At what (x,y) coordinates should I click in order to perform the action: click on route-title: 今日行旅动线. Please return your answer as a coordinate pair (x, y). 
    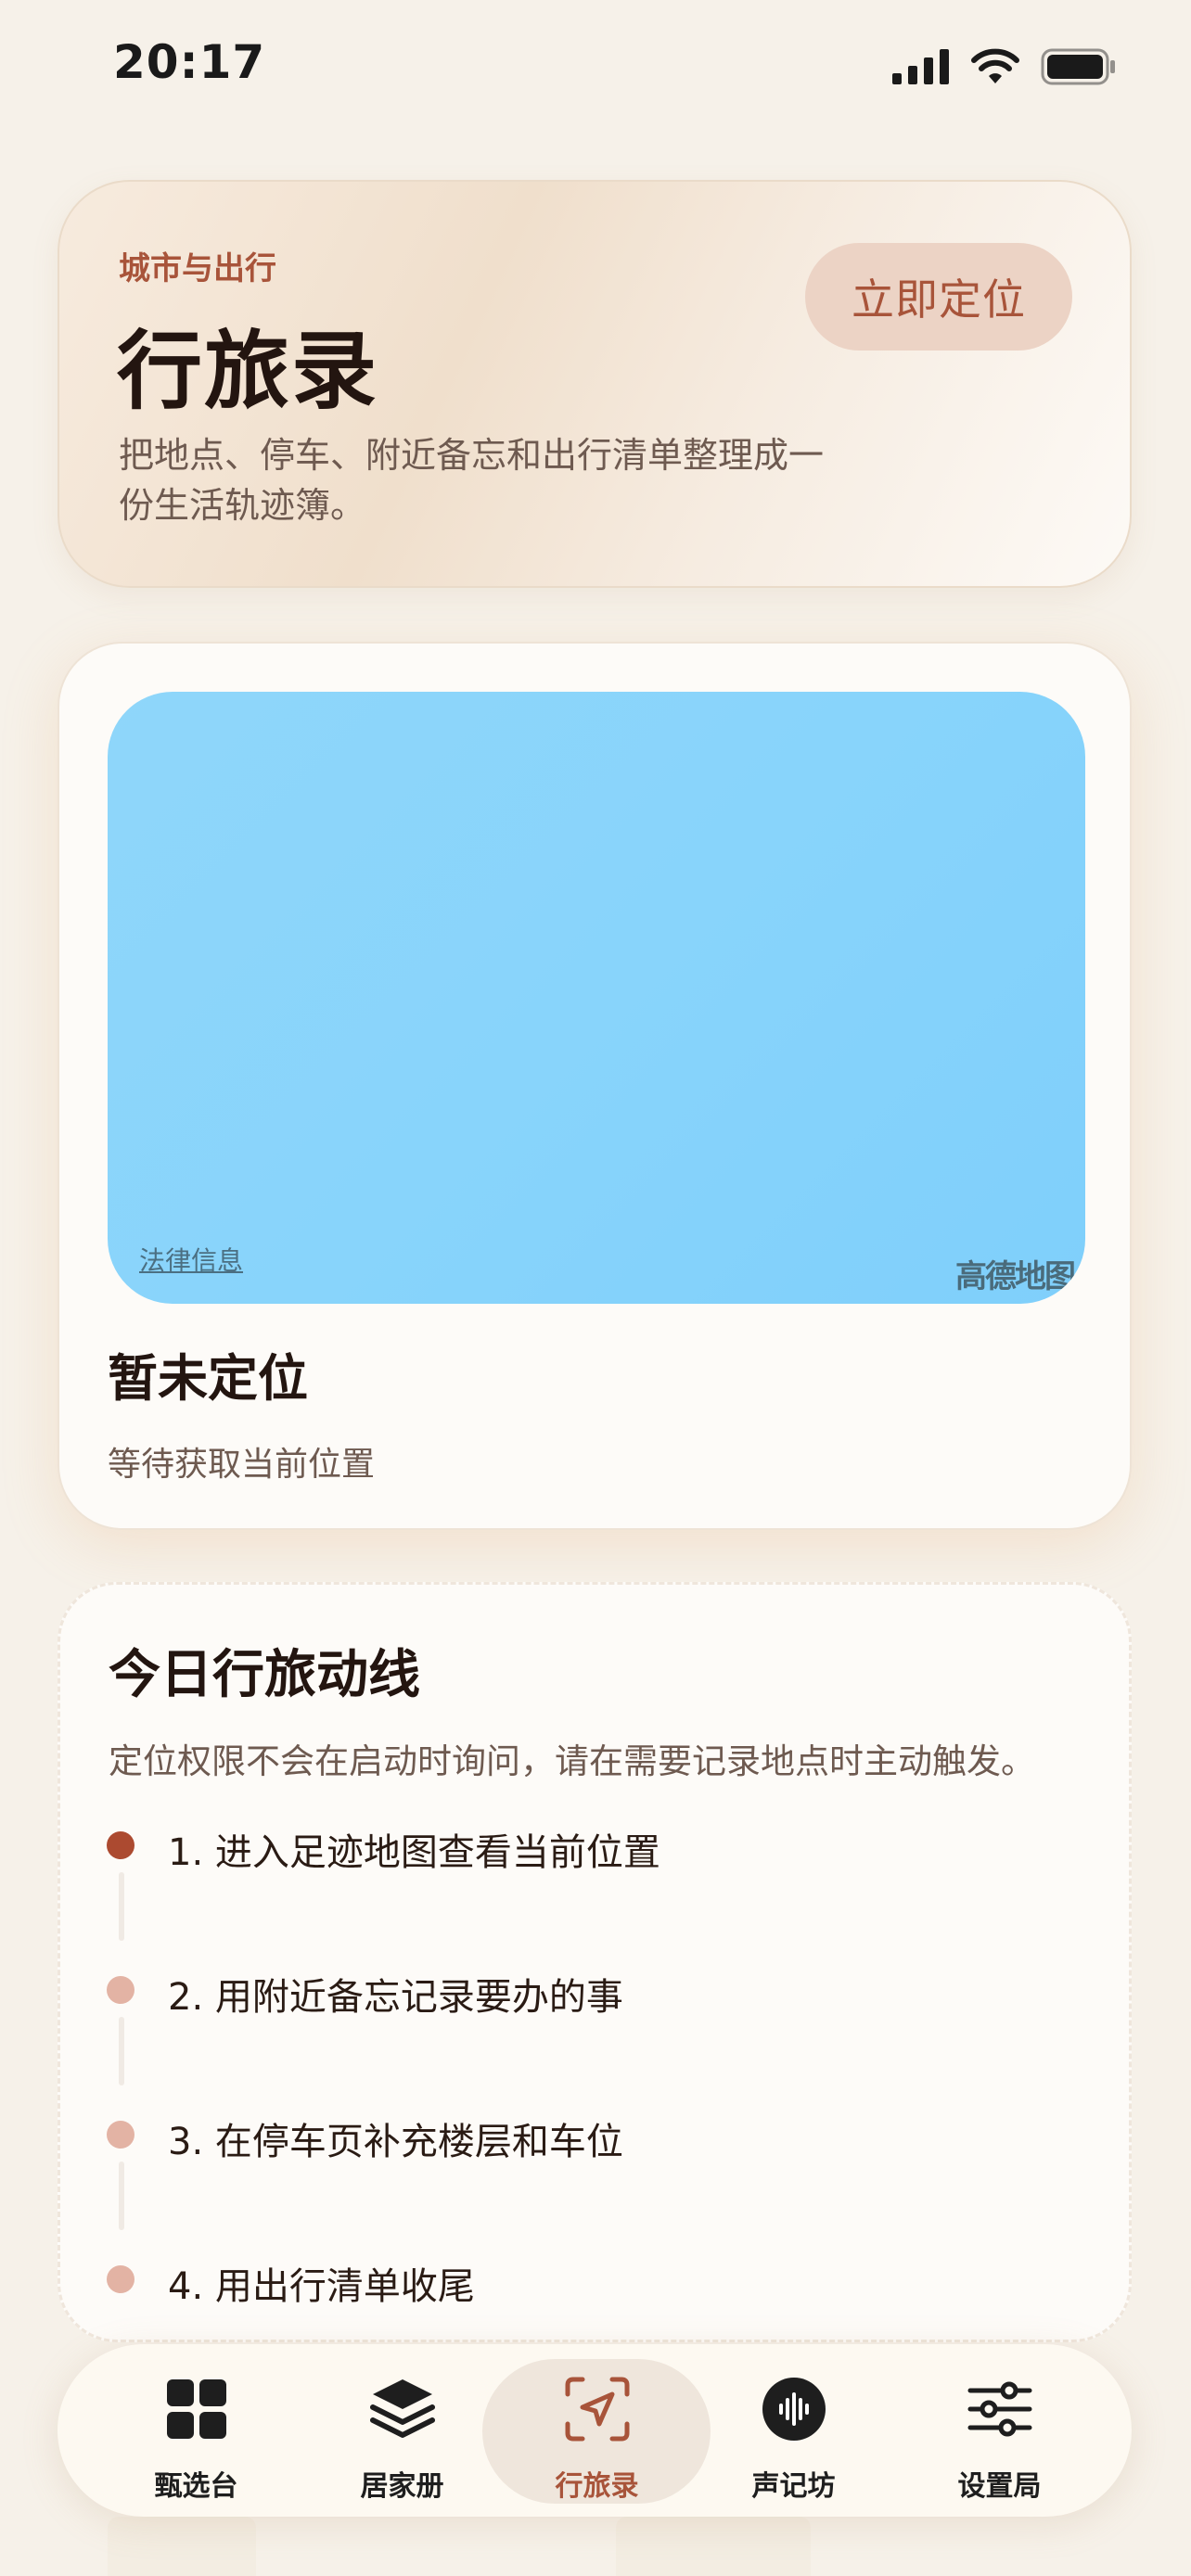
    Looking at the image, I should click on (264, 1675).